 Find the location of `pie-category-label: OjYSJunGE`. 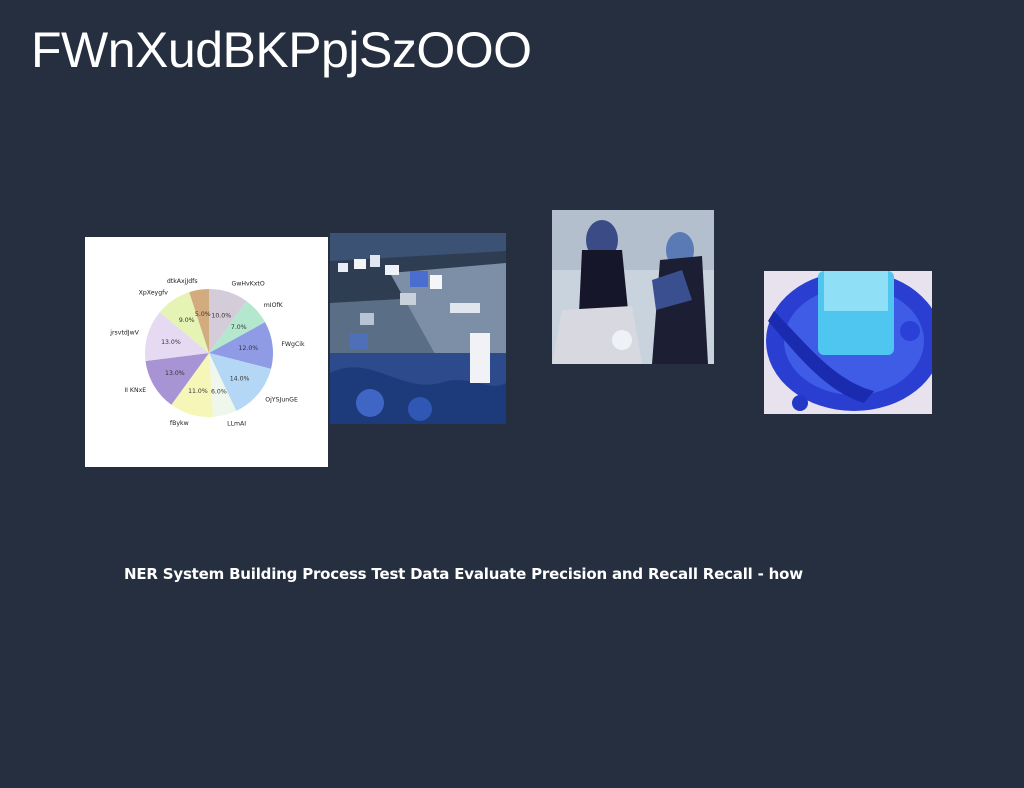

pie-category-label: OjYSJunGE is located at coordinates (281, 400).